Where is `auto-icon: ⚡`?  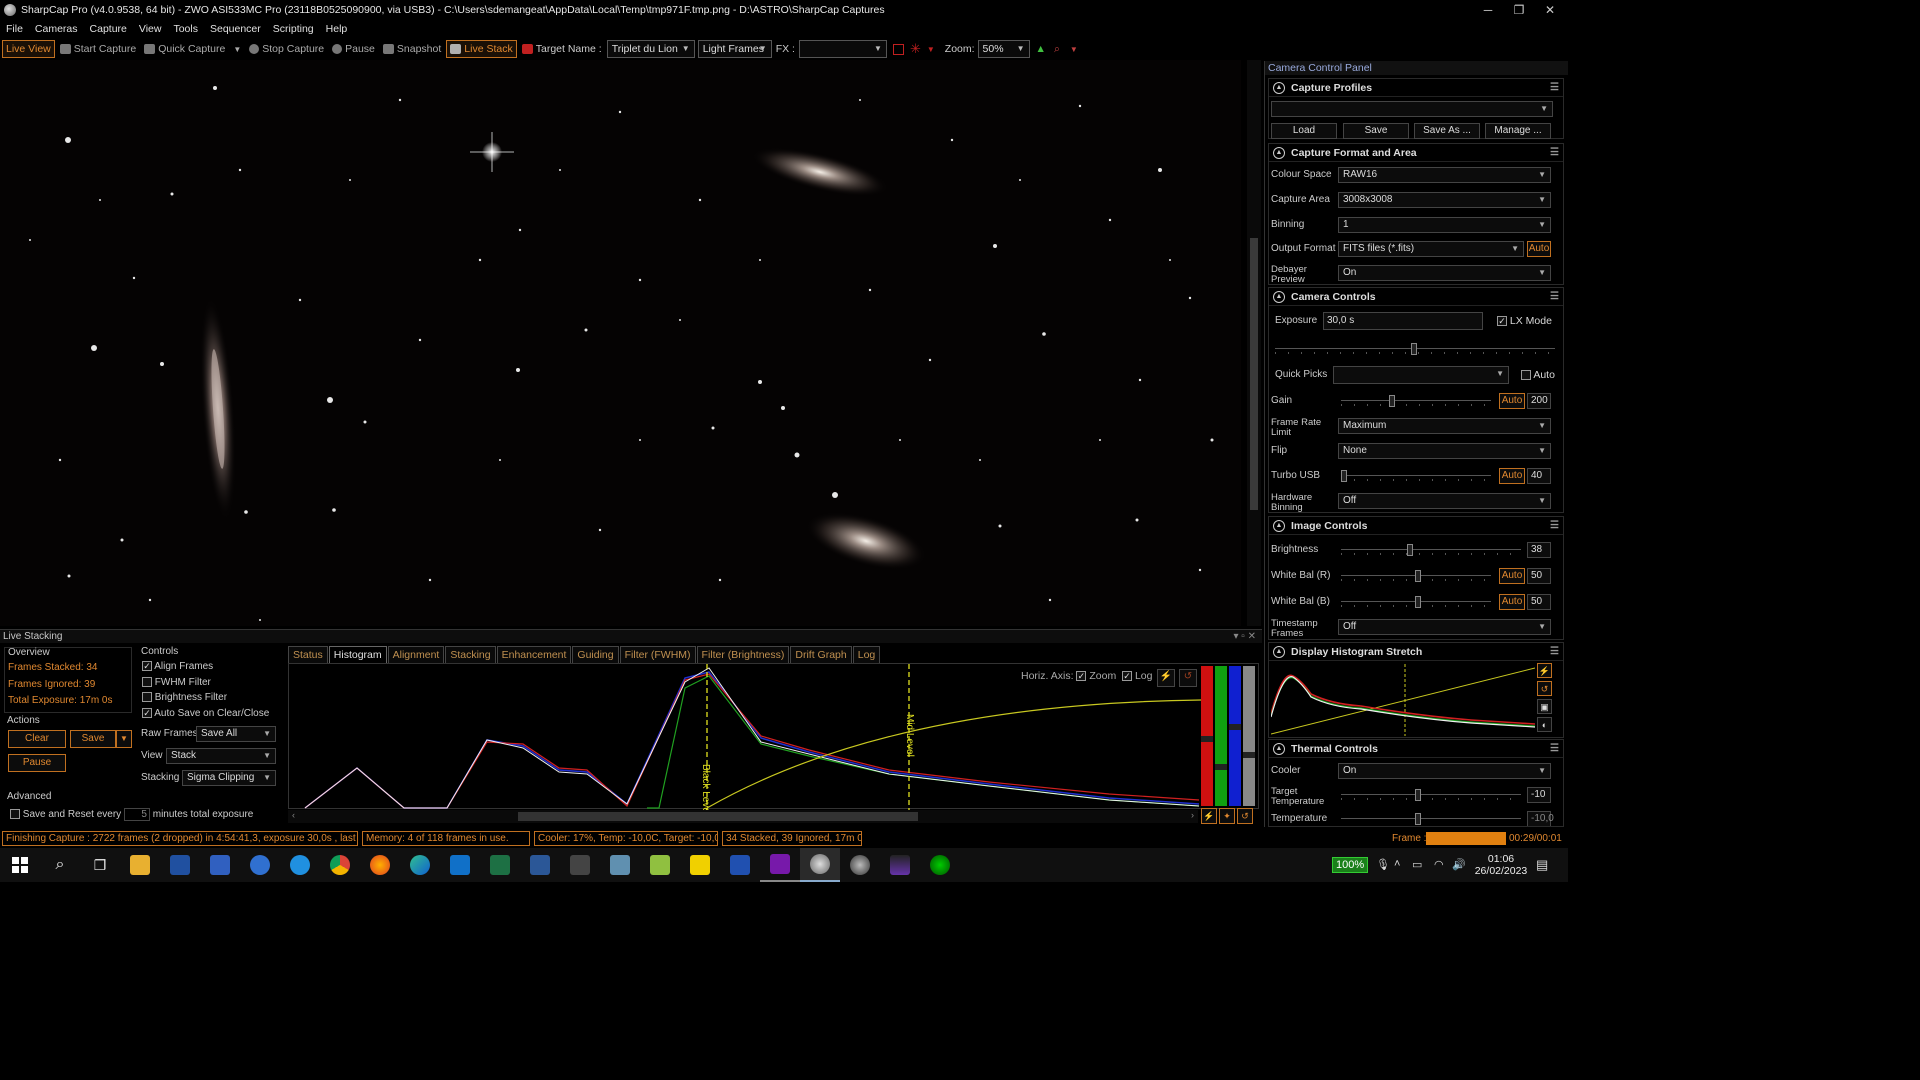 auto-icon: ⚡ is located at coordinates (1209, 816).